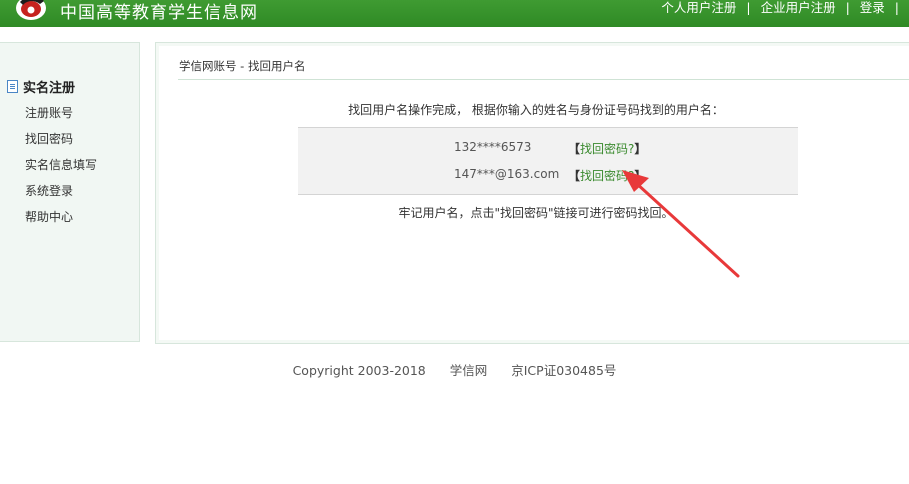 Image resolution: width=909 pixels, height=484 pixels. Describe the element at coordinates (12, 86) in the screenshot. I see `document-icon` at that location.